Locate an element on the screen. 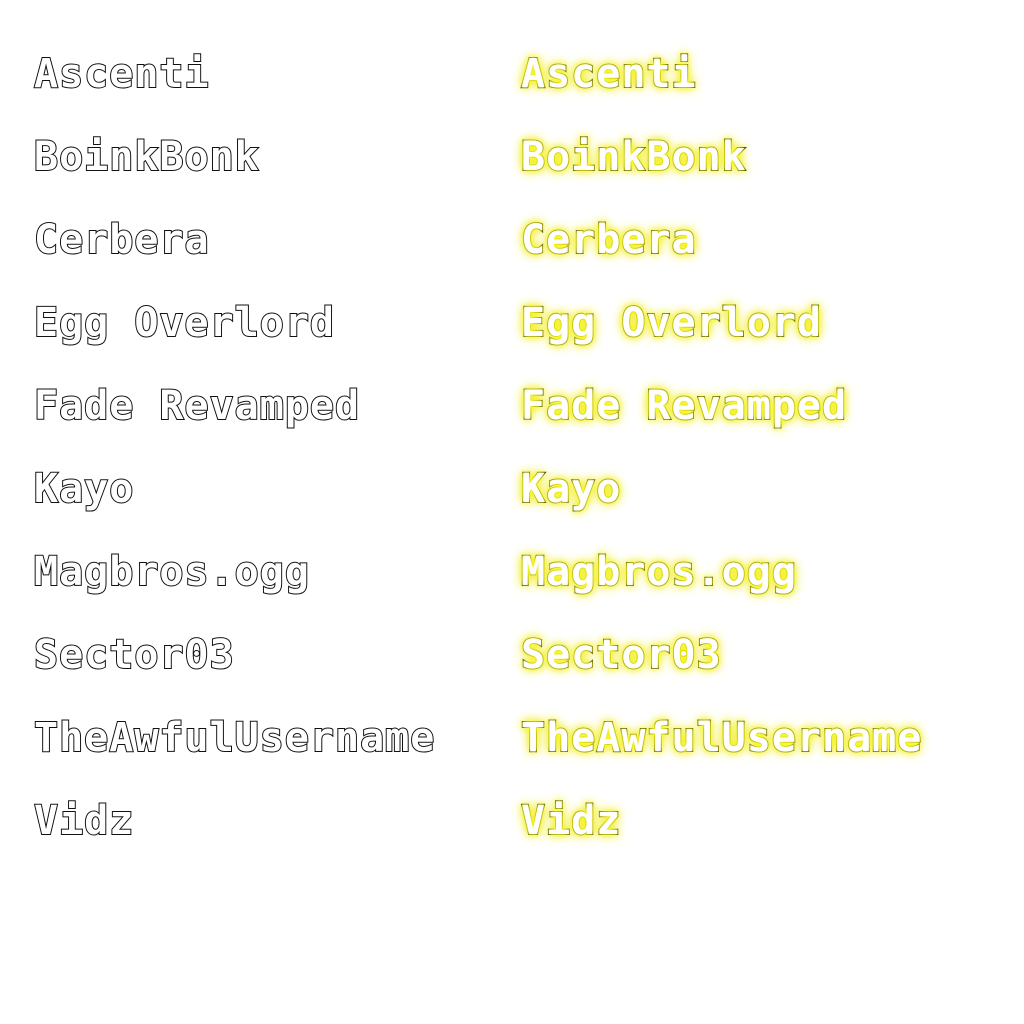 Image resolution: width=1024 pixels, height=1024 pixels. plain-name: Kayo is located at coordinates (84, 489).